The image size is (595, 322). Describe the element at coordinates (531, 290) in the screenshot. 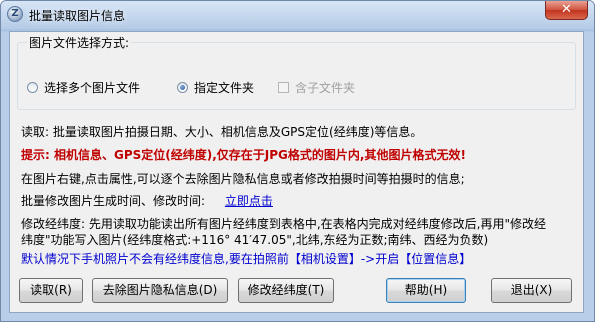

I see `exit-button: 退出(X)` at that location.